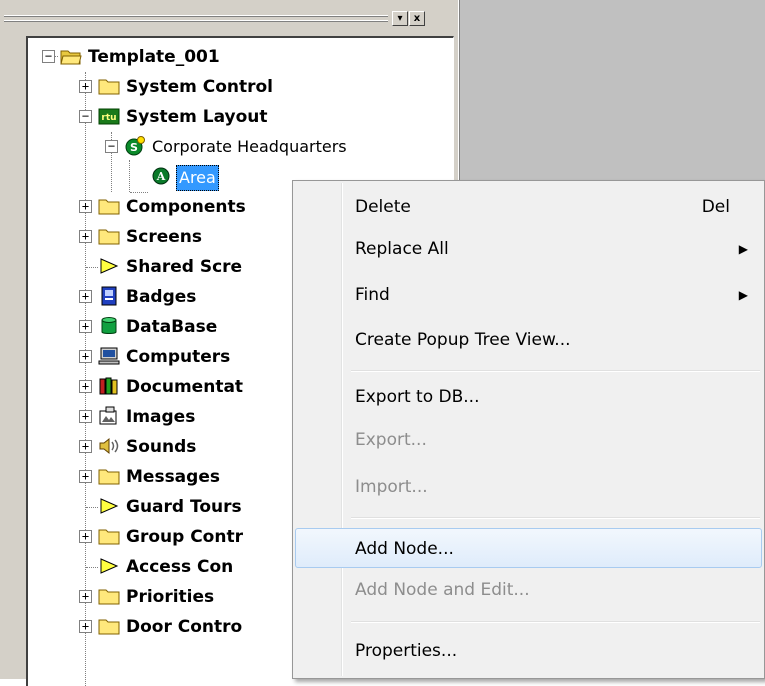  I want to click on books-icon, so click(108, 386).